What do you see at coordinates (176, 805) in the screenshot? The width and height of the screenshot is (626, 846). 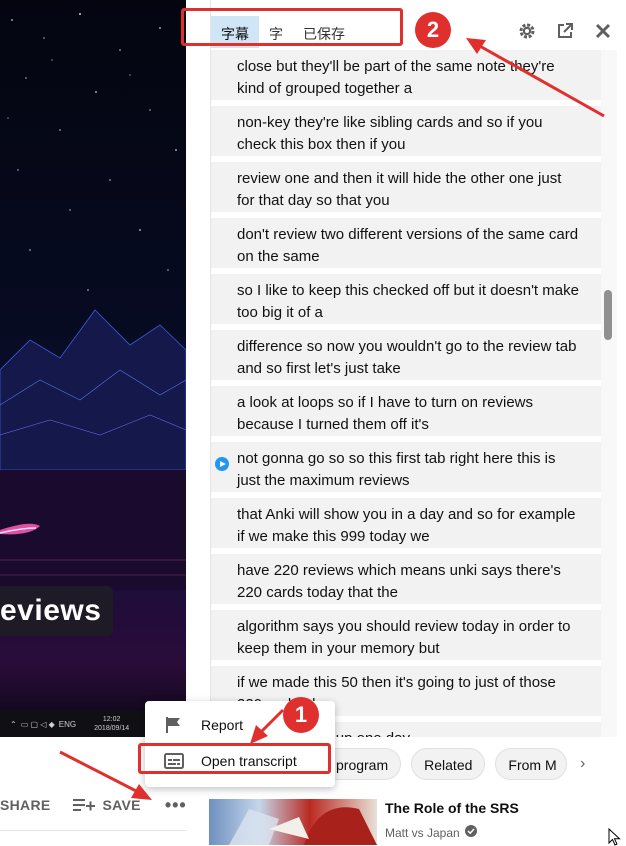 I see `more-actions-button: •••` at bounding box center [176, 805].